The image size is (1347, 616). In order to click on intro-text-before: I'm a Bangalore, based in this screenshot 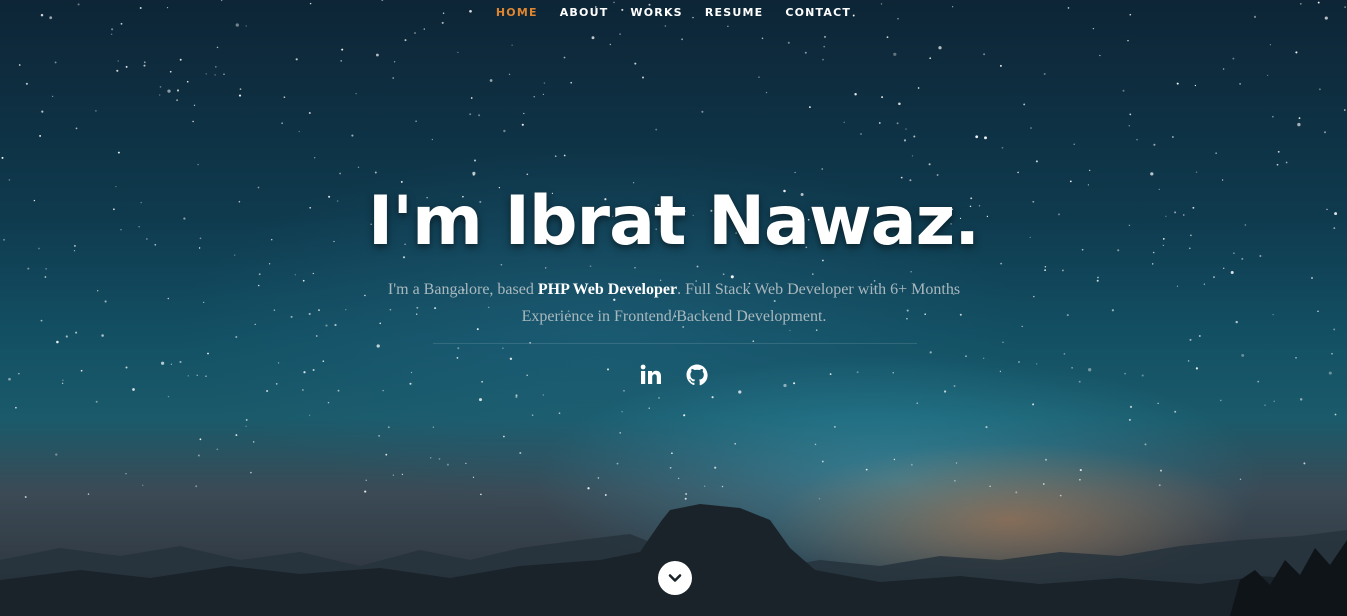, I will do `click(462, 289)`.